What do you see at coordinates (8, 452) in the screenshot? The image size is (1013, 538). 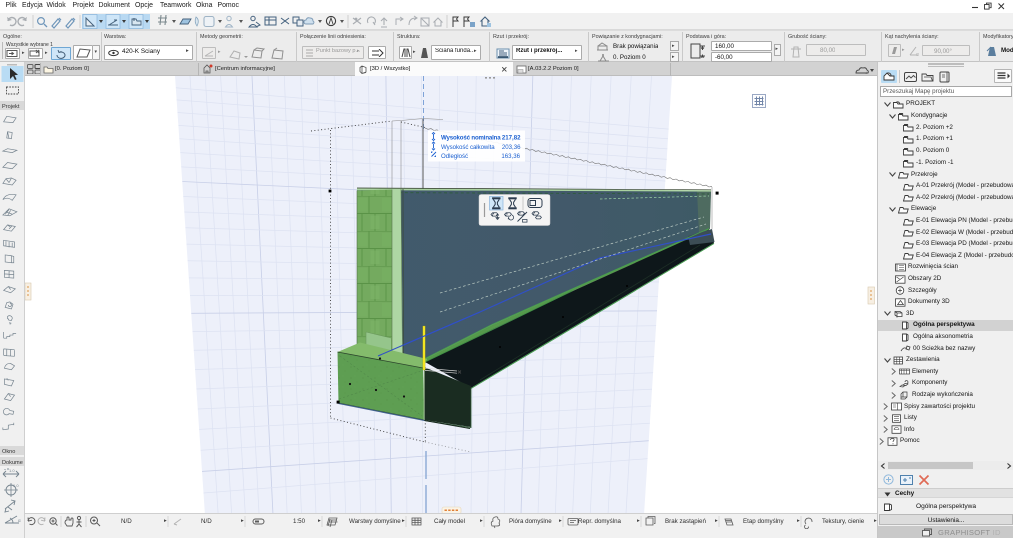 I see `svg-text: Okno` at bounding box center [8, 452].